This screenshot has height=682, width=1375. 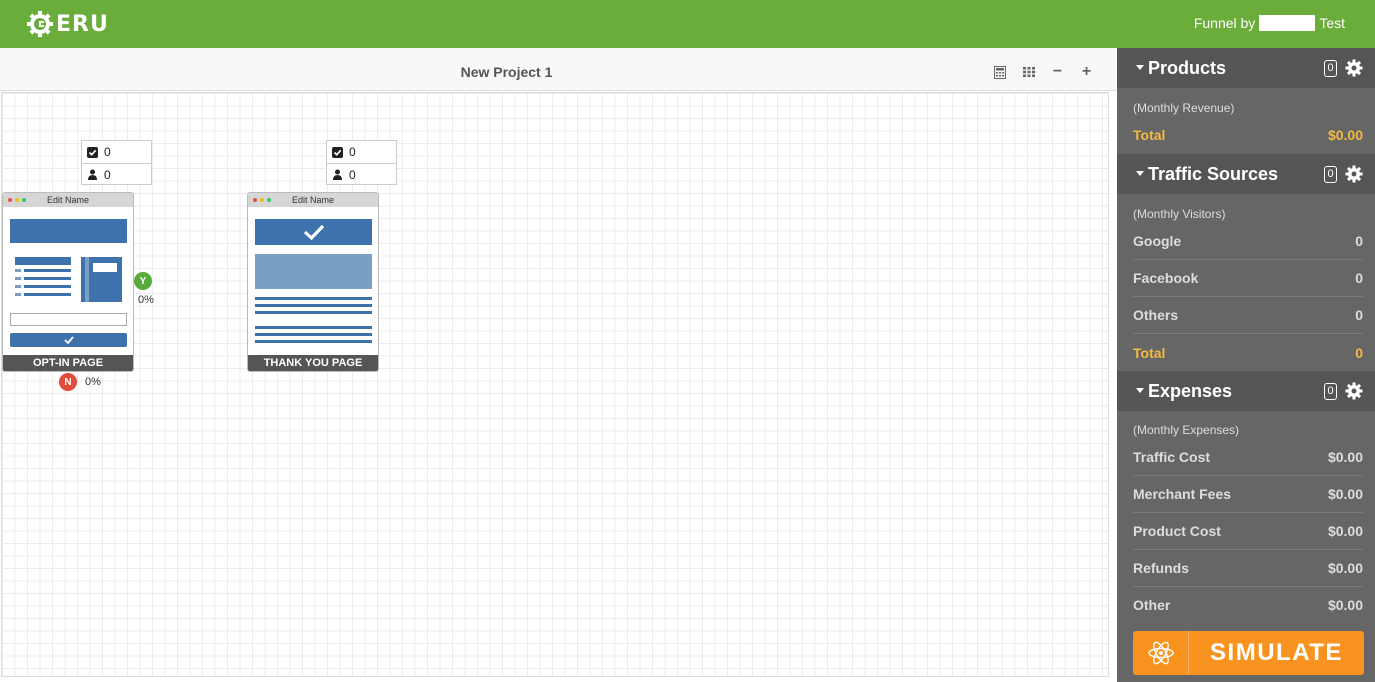 What do you see at coordinates (1177, 531) in the screenshot?
I see `expense-label: Product Cost` at bounding box center [1177, 531].